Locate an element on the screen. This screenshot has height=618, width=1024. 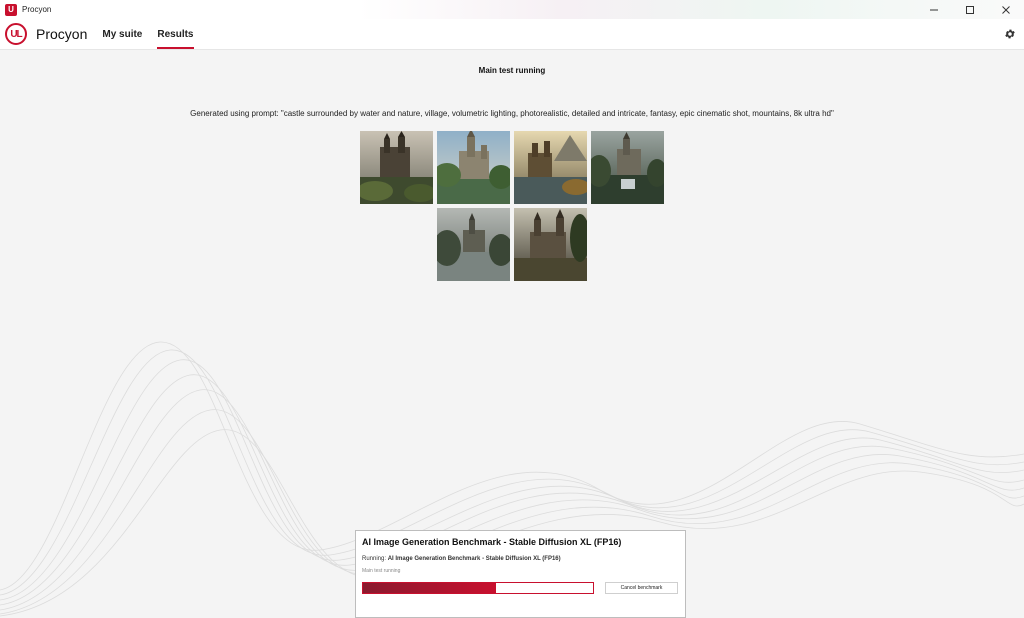
maximize-icon is located at coordinates (970, 9).